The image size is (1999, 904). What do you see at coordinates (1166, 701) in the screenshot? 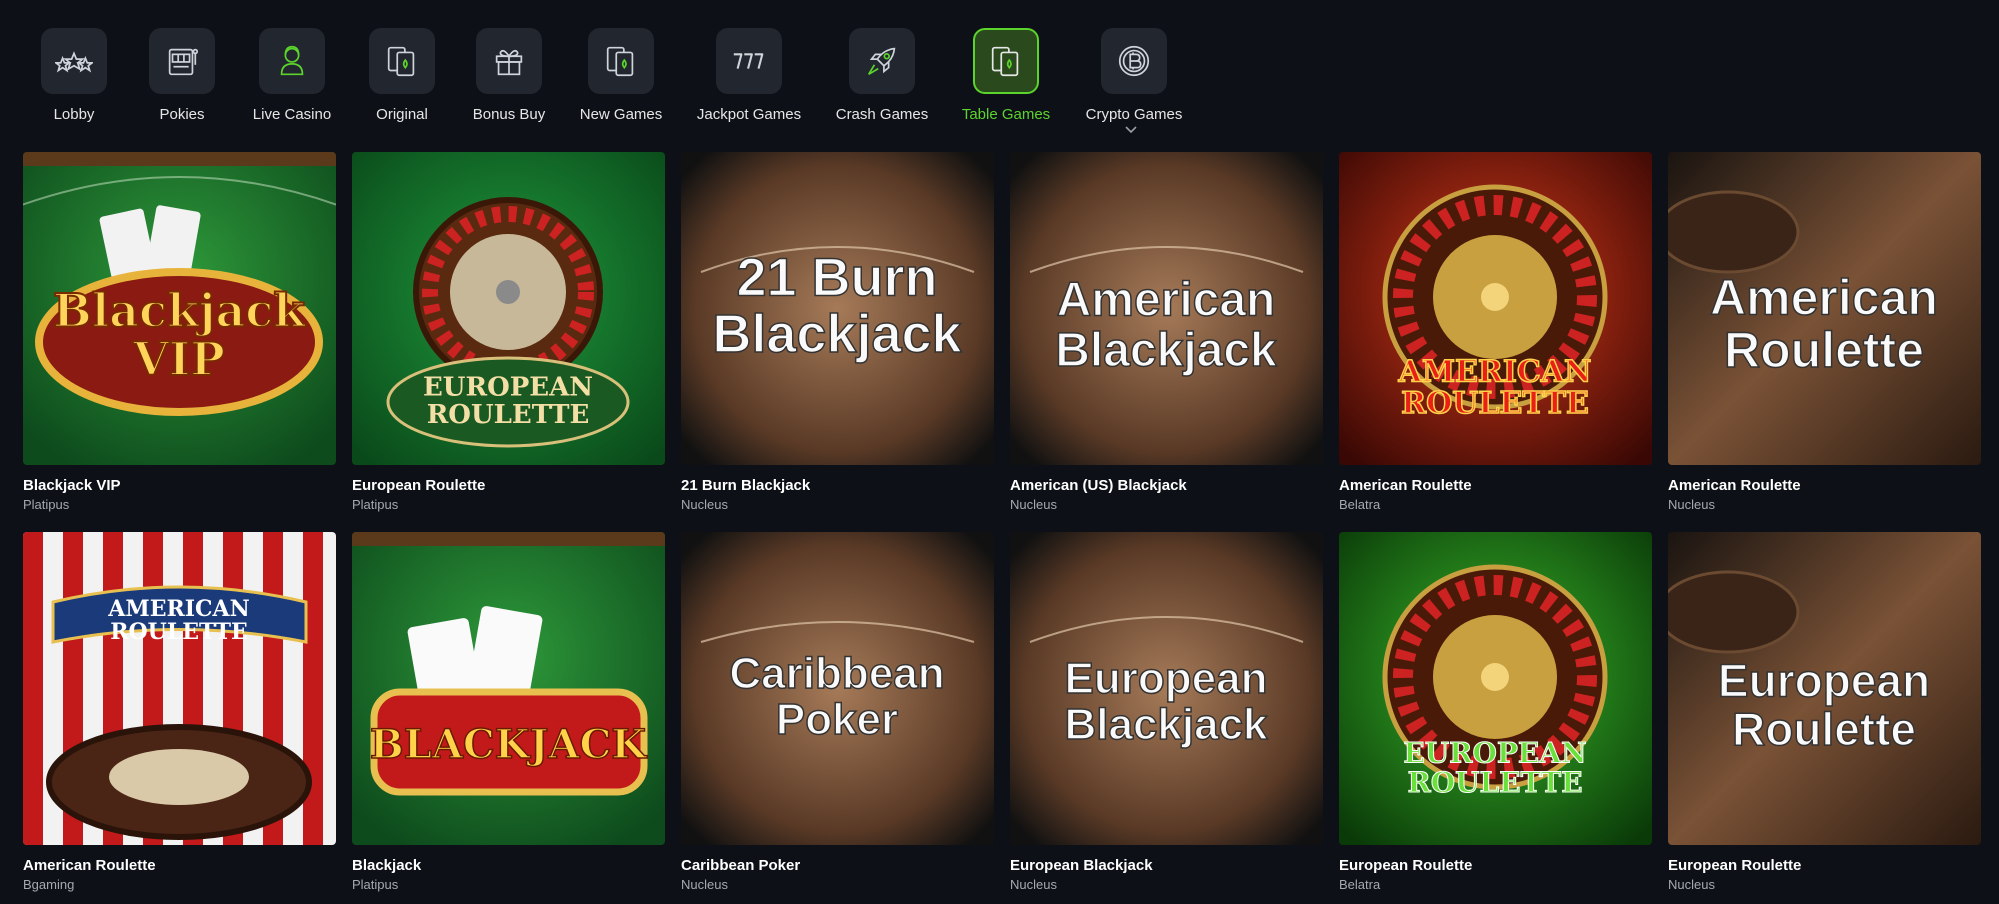
I see `game-art-text: European Blackjack` at bounding box center [1166, 701].